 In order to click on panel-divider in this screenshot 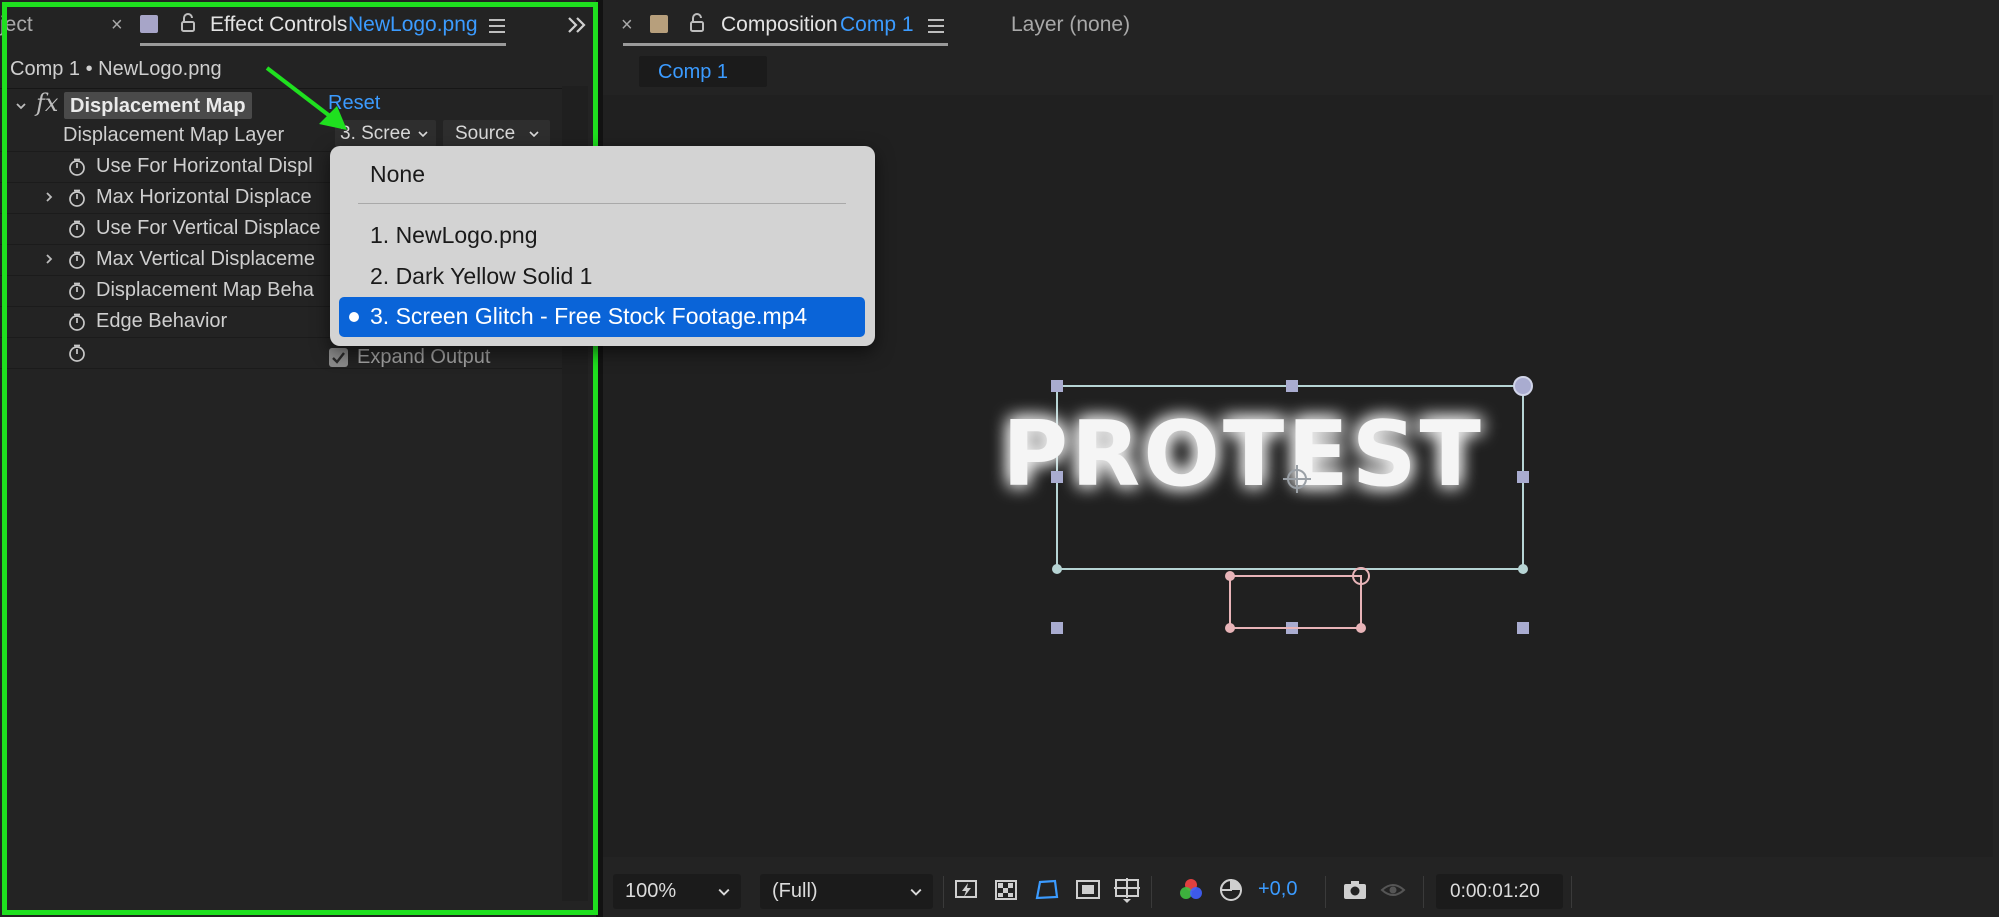, I will do `click(599, 458)`.